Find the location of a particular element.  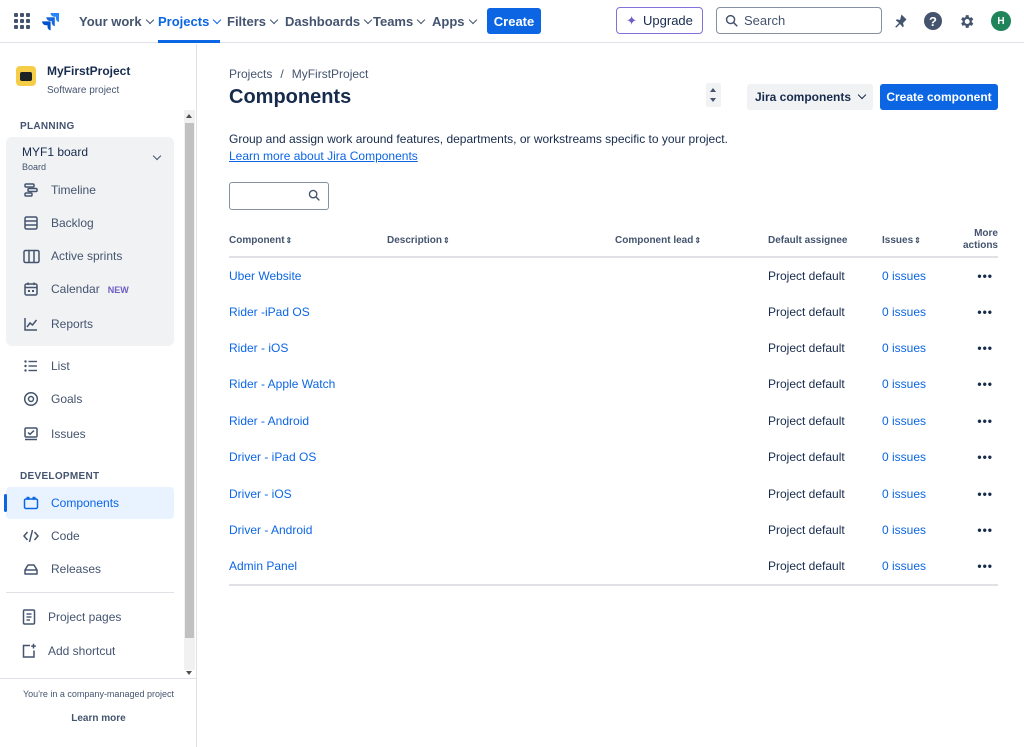

settings-gear-icon is located at coordinates (966, 21).